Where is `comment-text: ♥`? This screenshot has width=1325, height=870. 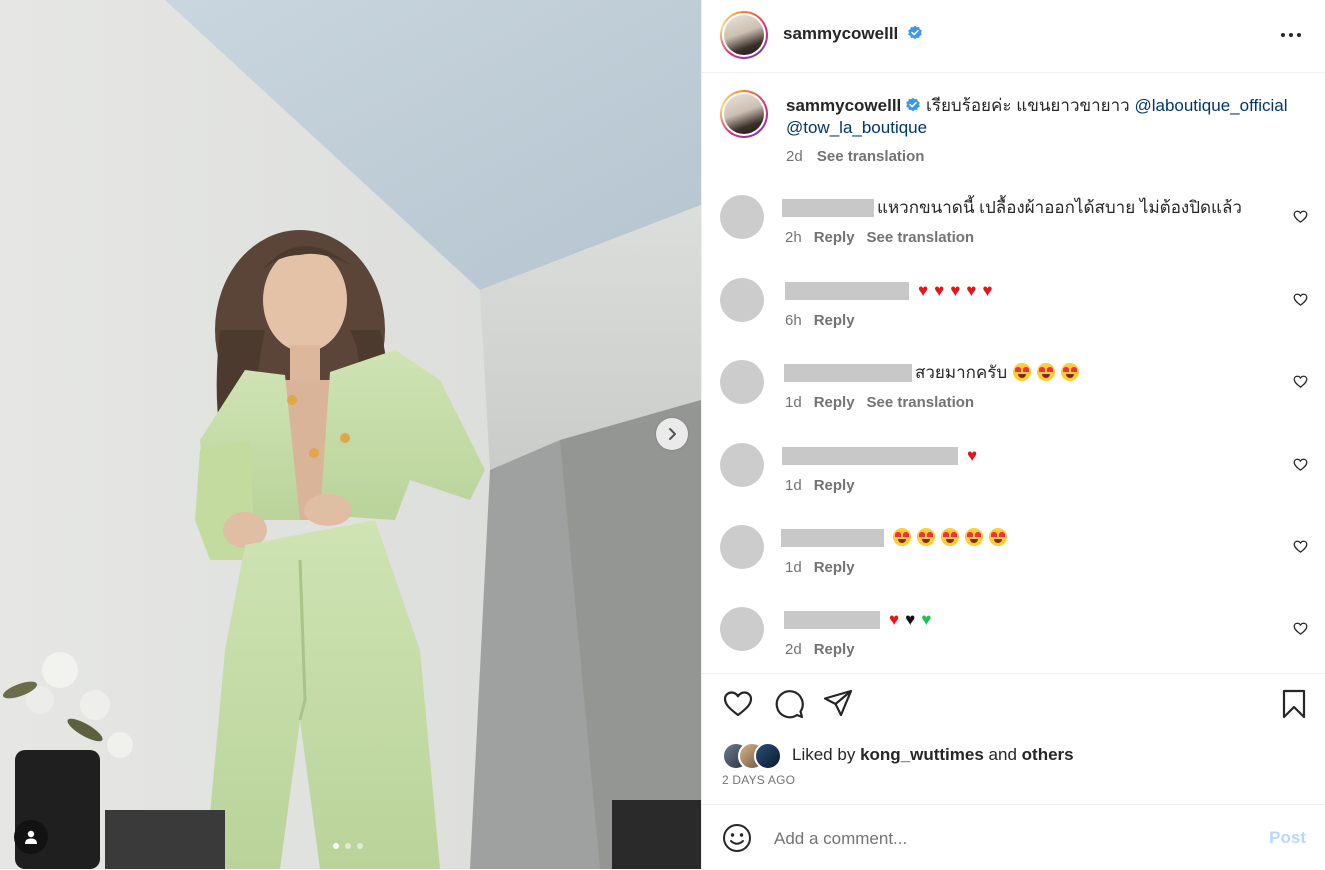 comment-text: ♥ is located at coordinates (972, 456).